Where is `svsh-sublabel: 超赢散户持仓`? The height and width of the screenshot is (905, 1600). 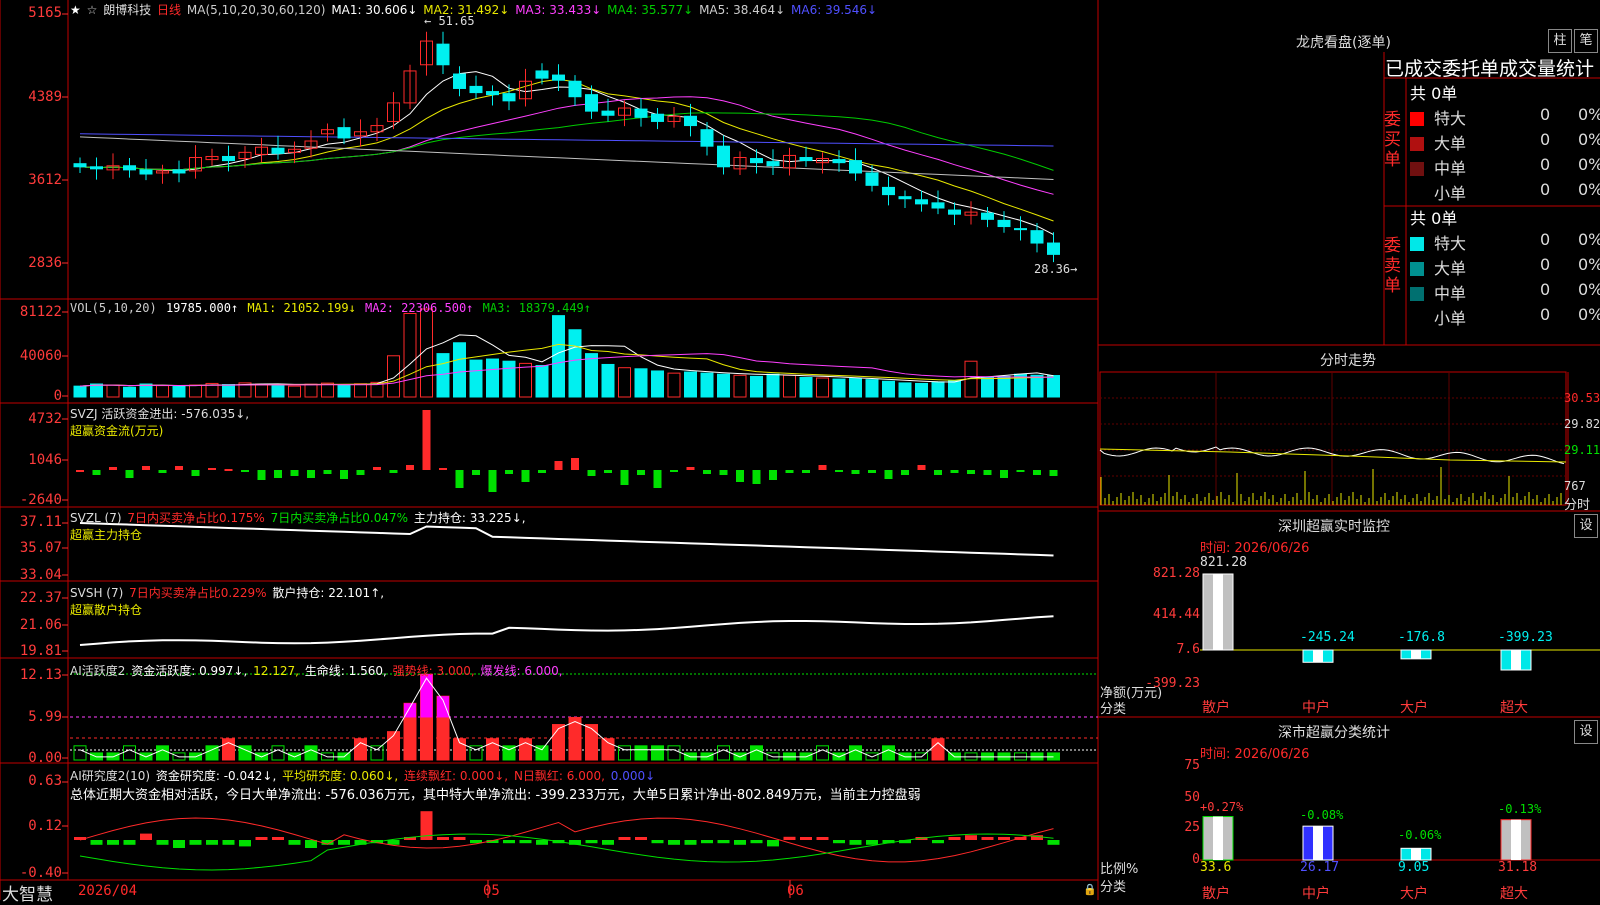
svsh-sublabel: 超赢散户持仓 is located at coordinates (106, 610).